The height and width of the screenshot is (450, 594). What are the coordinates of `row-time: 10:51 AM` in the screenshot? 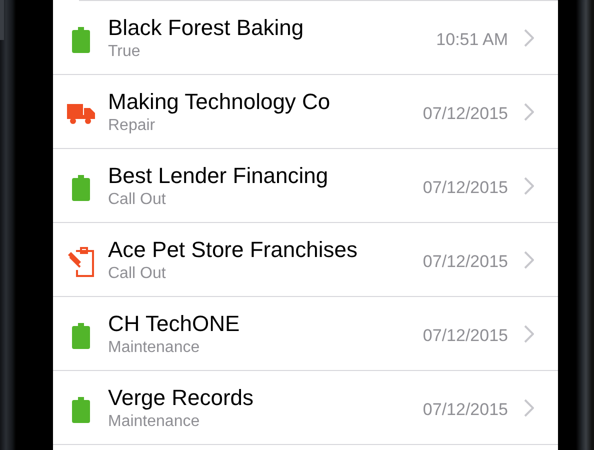 It's located at (472, 39).